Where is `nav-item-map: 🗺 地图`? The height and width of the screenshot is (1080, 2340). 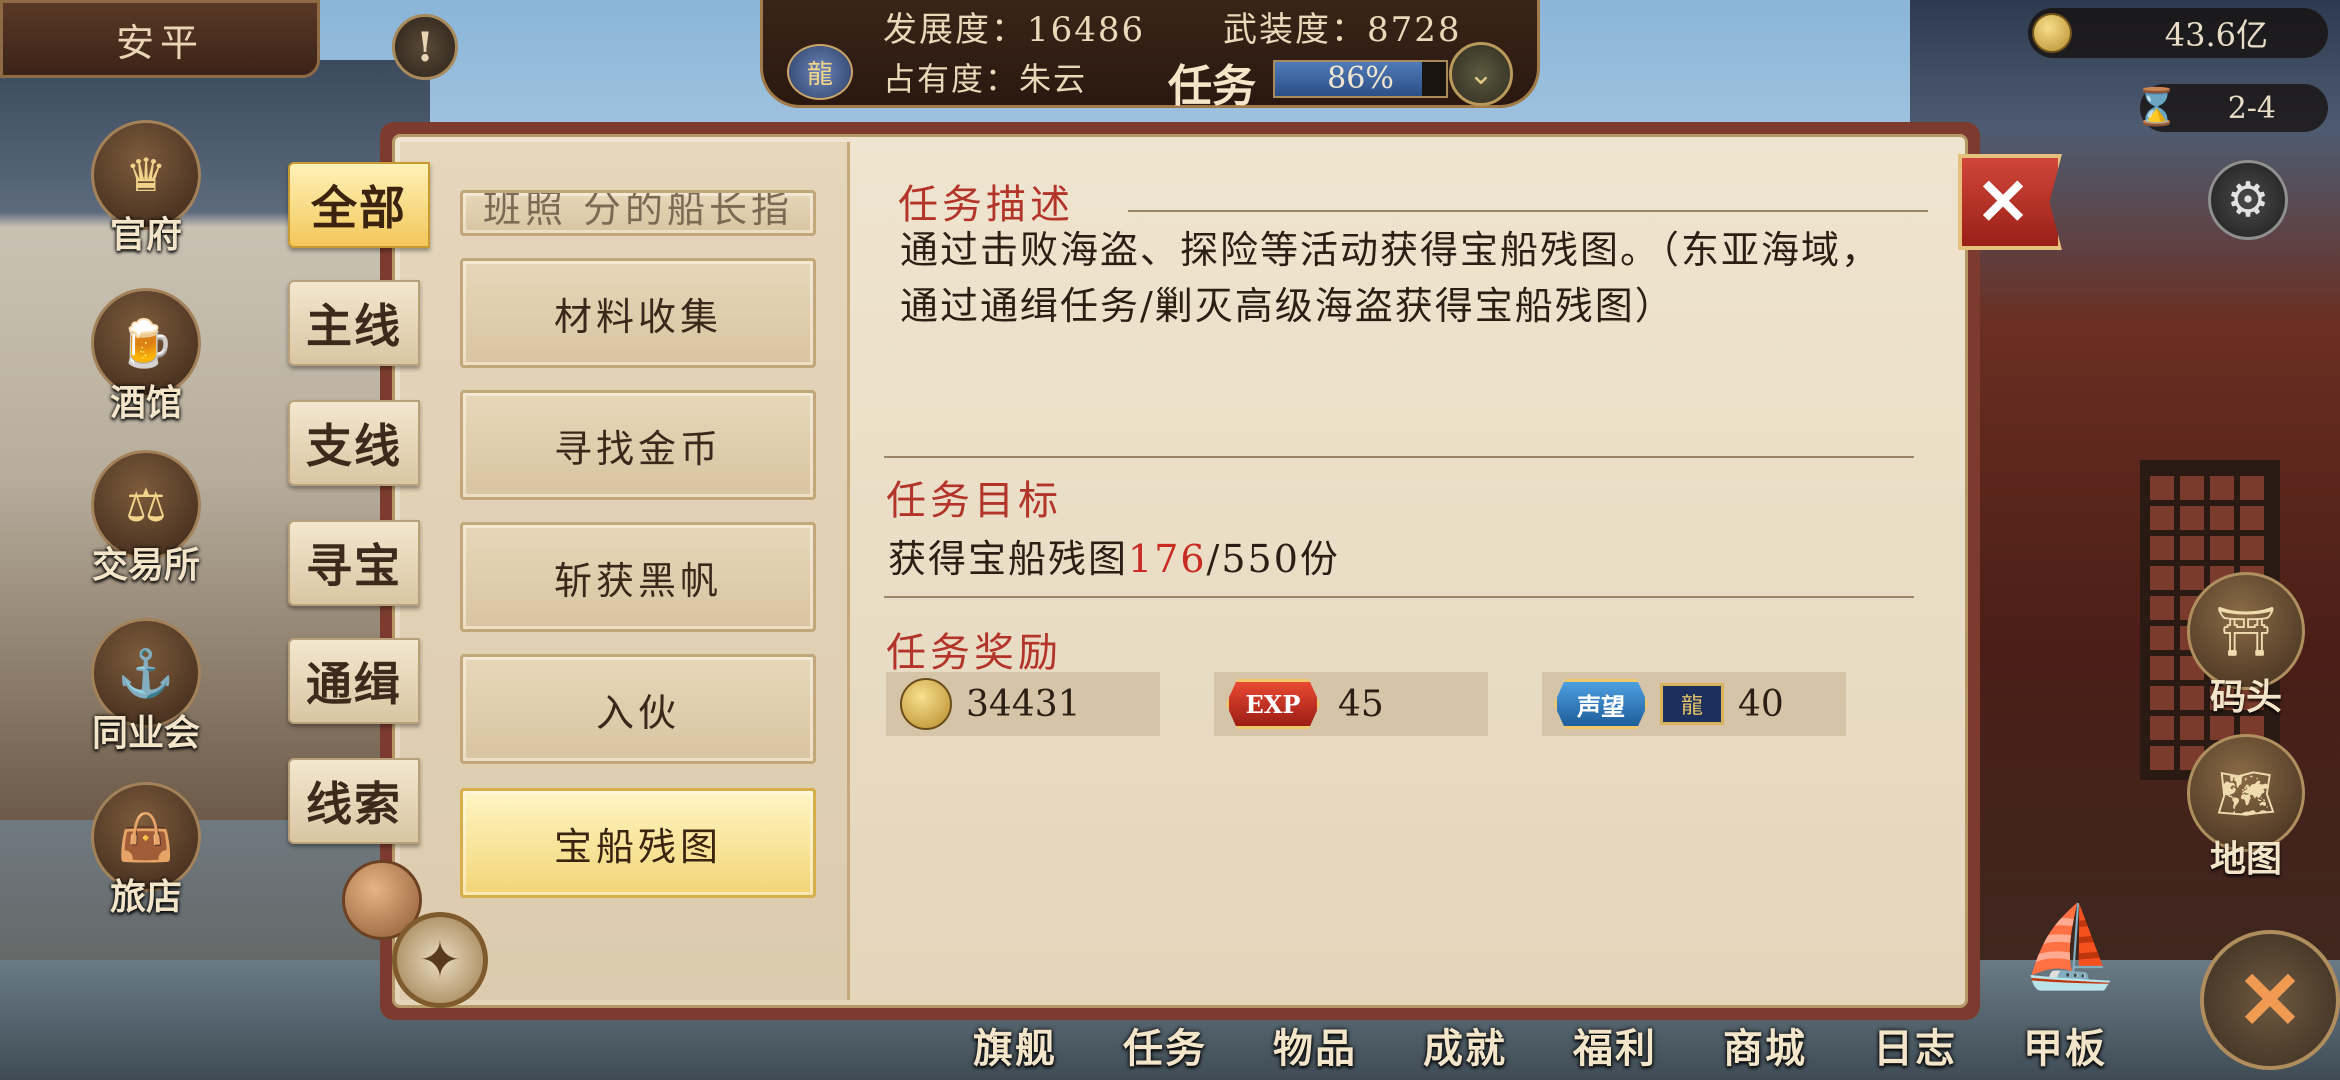 nav-item-map: 🗺 地图 is located at coordinates (2246, 809).